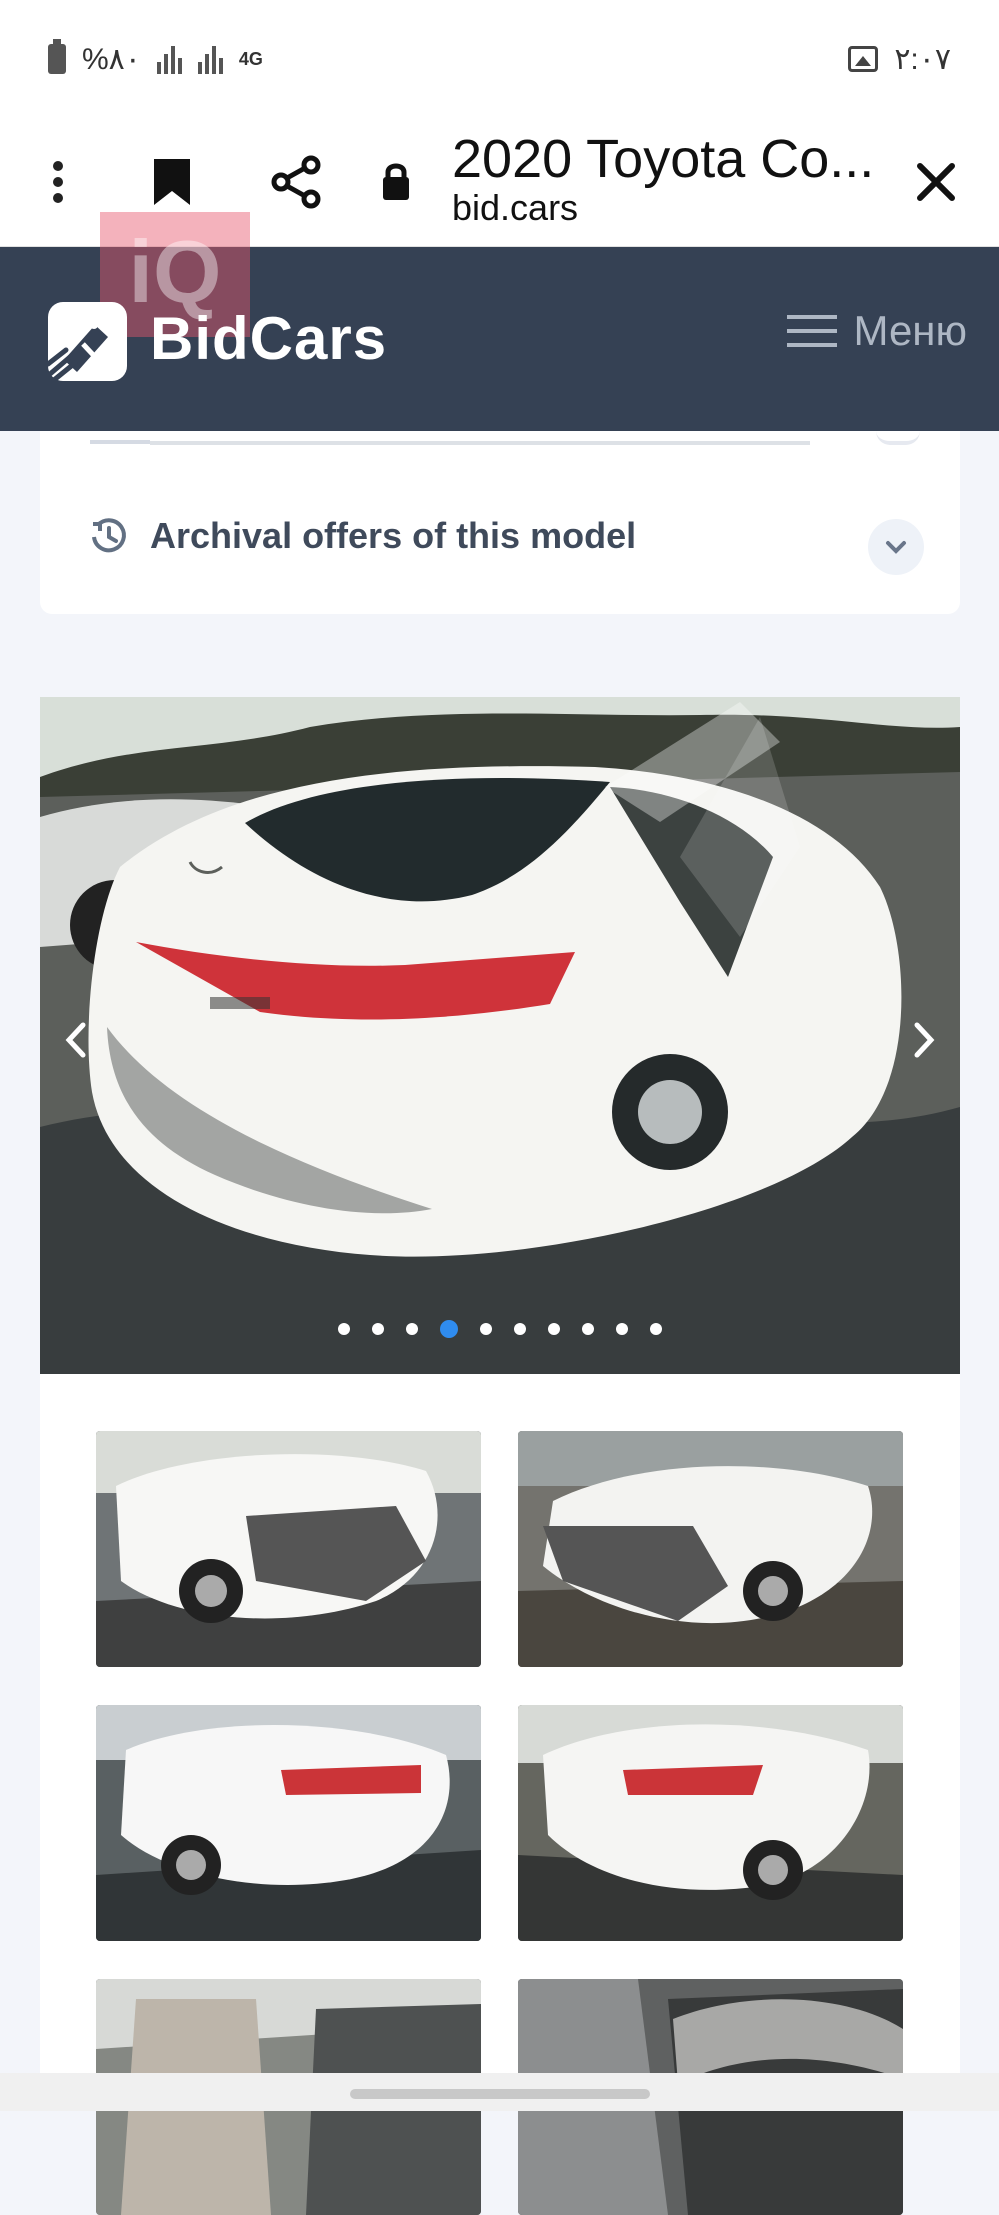 This screenshot has width=999, height=2215. Describe the element at coordinates (86, 342) in the screenshot. I see `bidcars-logo-icon` at that location.